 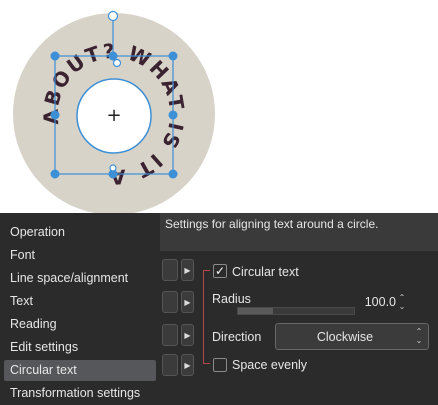 What do you see at coordinates (113, 16) in the screenshot?
I see `rotation-handle` at bounding box center [113, 16].